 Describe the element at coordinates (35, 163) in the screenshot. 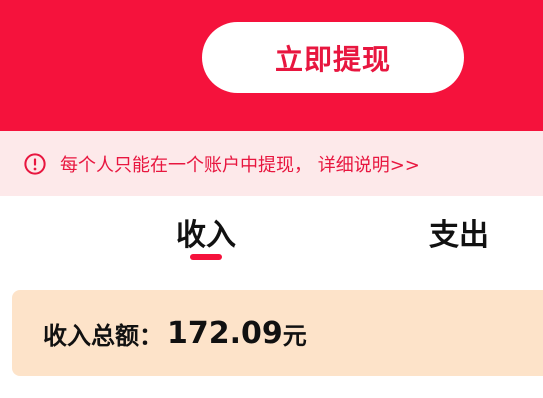

I see `alert-circle-icon` at that location.